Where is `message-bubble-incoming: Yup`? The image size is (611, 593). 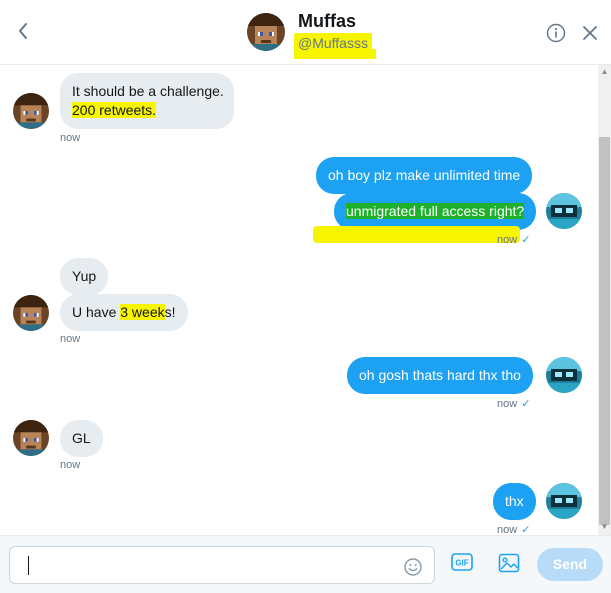
message-bubble-incoming: Yup is located at coordinates (84, 276).